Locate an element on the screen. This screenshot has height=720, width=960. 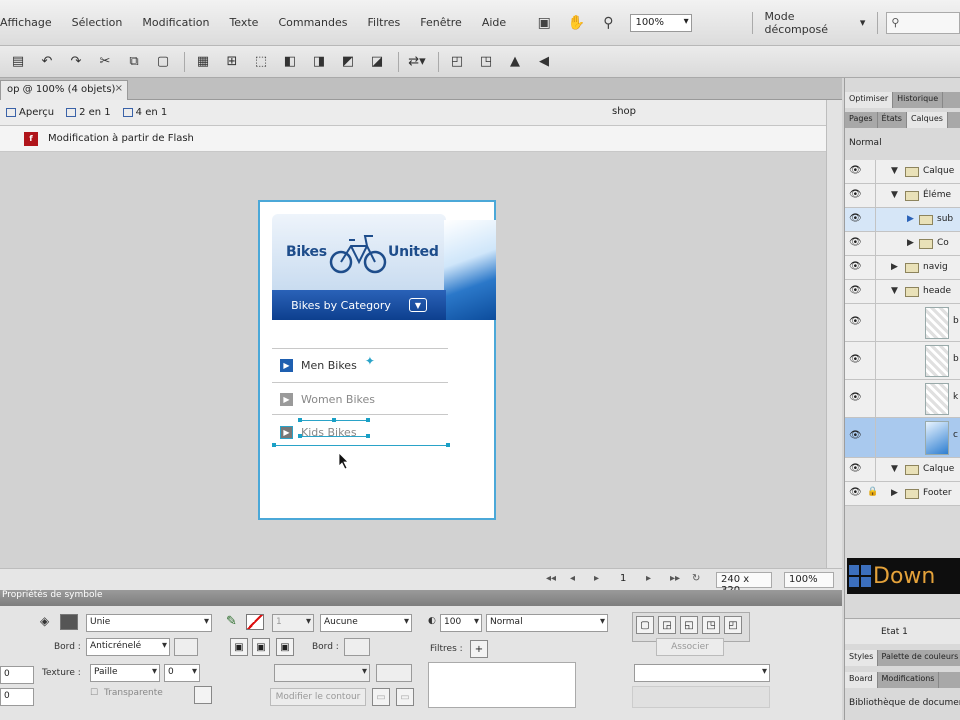
layer-row: 👁 ▼ Calque is located at coordinates (902, 470).